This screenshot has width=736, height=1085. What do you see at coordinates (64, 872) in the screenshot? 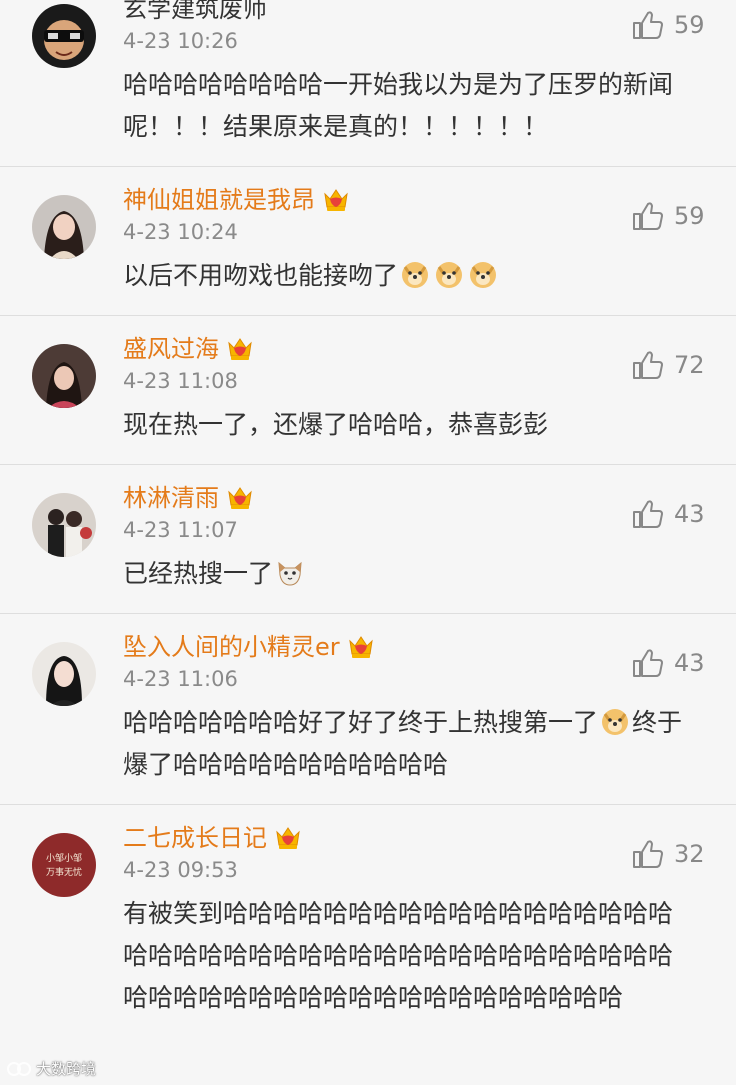
I see `avatar-text-line2: 万事无忧` at bounding box center [64, 872].